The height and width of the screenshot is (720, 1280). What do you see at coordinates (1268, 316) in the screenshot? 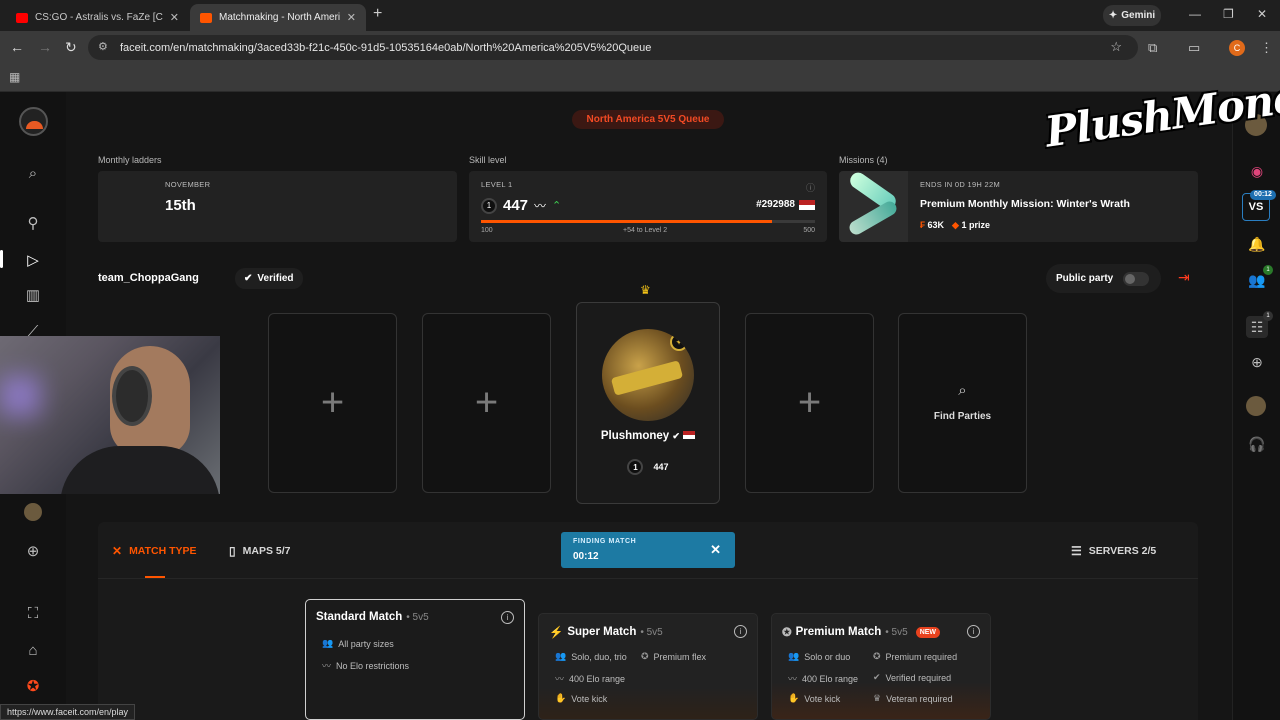
I see `party-badge: 1` at bounding box center [1268, 316].